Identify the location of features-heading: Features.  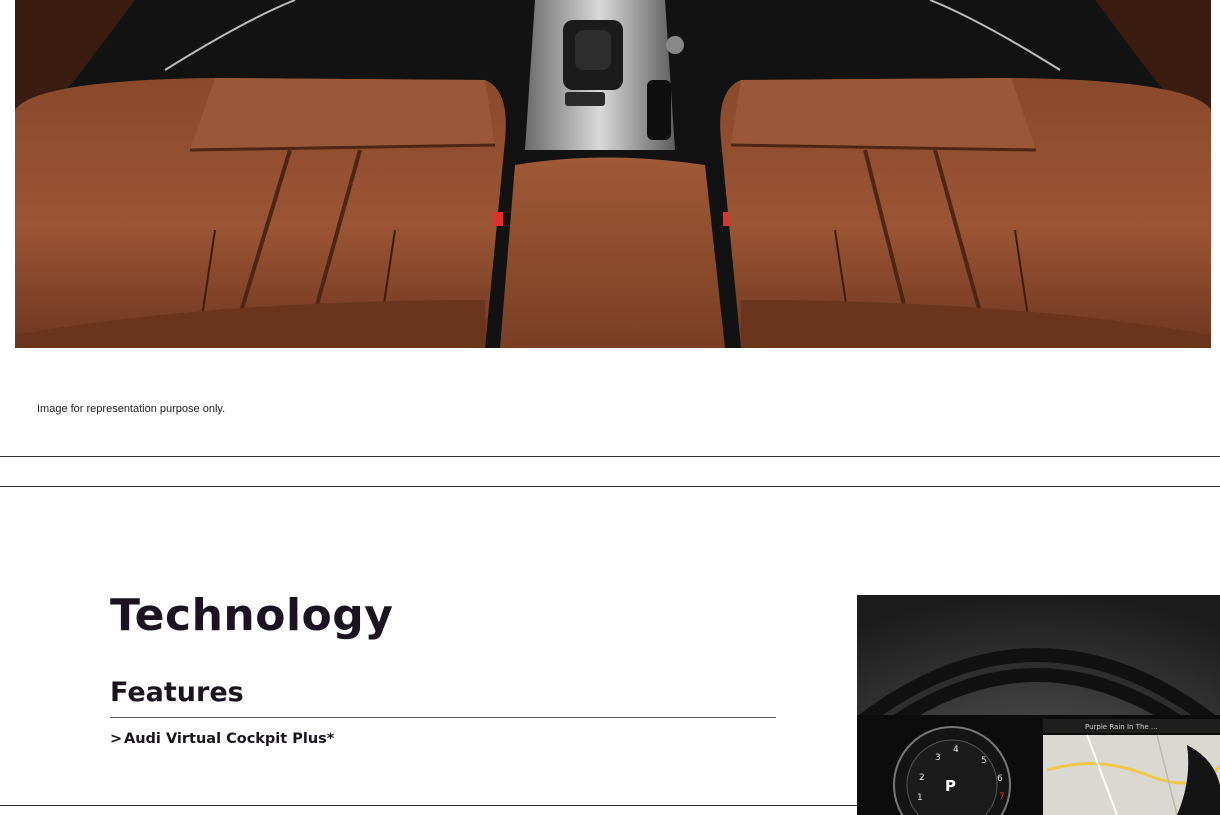
(177, 692).